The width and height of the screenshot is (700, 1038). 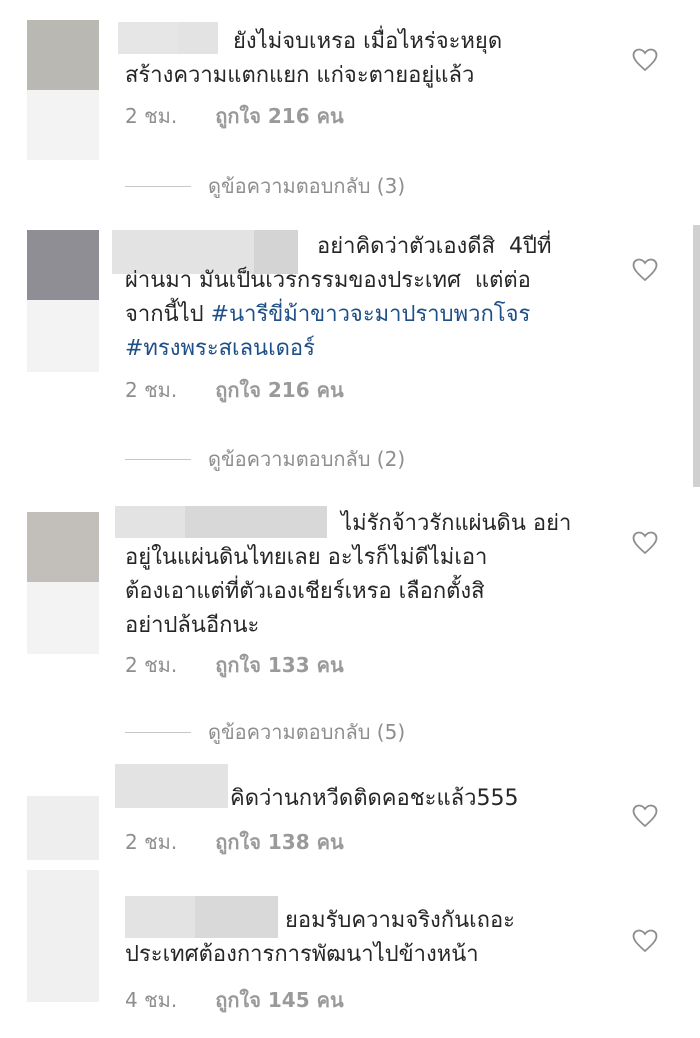 What do you see at coordinates (374, 798) in the screenshot?
I see `comment-text: คิดว่านกหวีดติดคอชะแล้ว555` at bounding box center [374, 798].